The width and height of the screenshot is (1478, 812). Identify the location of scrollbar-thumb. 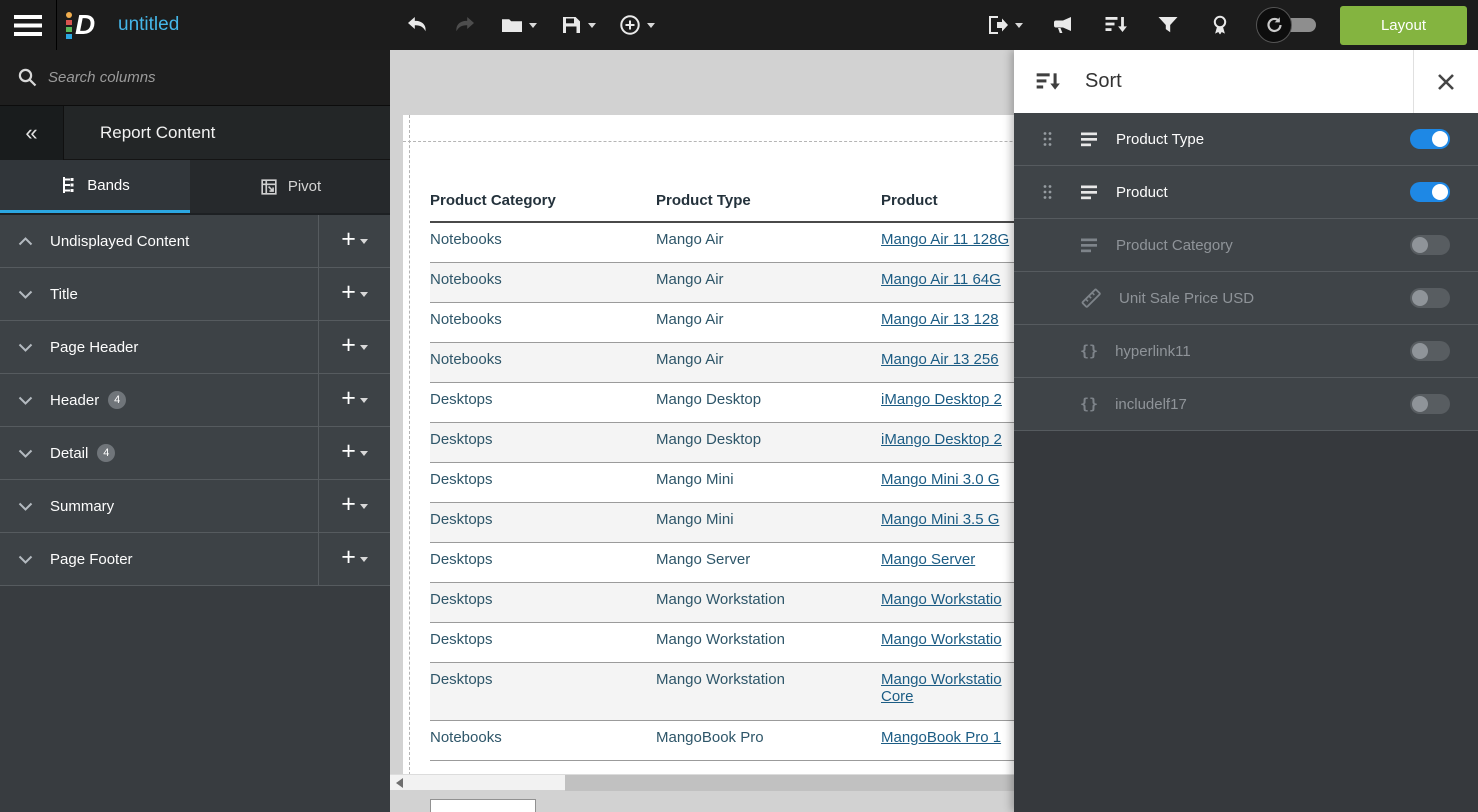
(789, 783).